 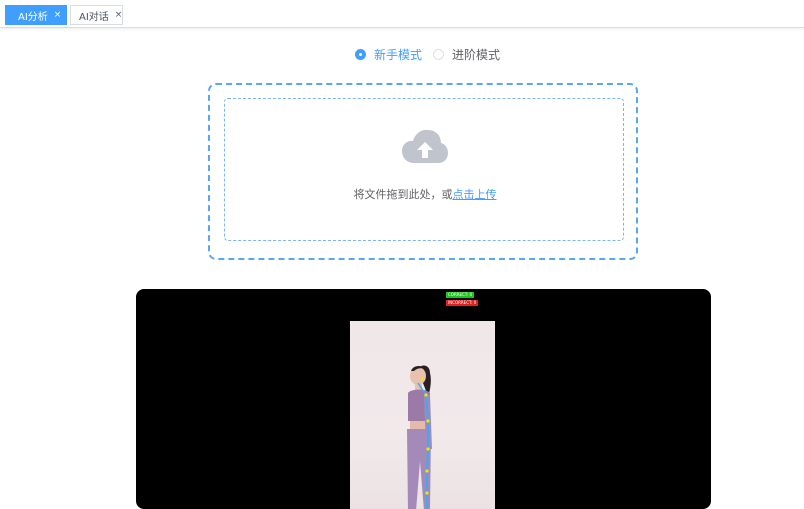 I want to click on correct-counter: CORRECT: 0, so click(x=460, y=295).